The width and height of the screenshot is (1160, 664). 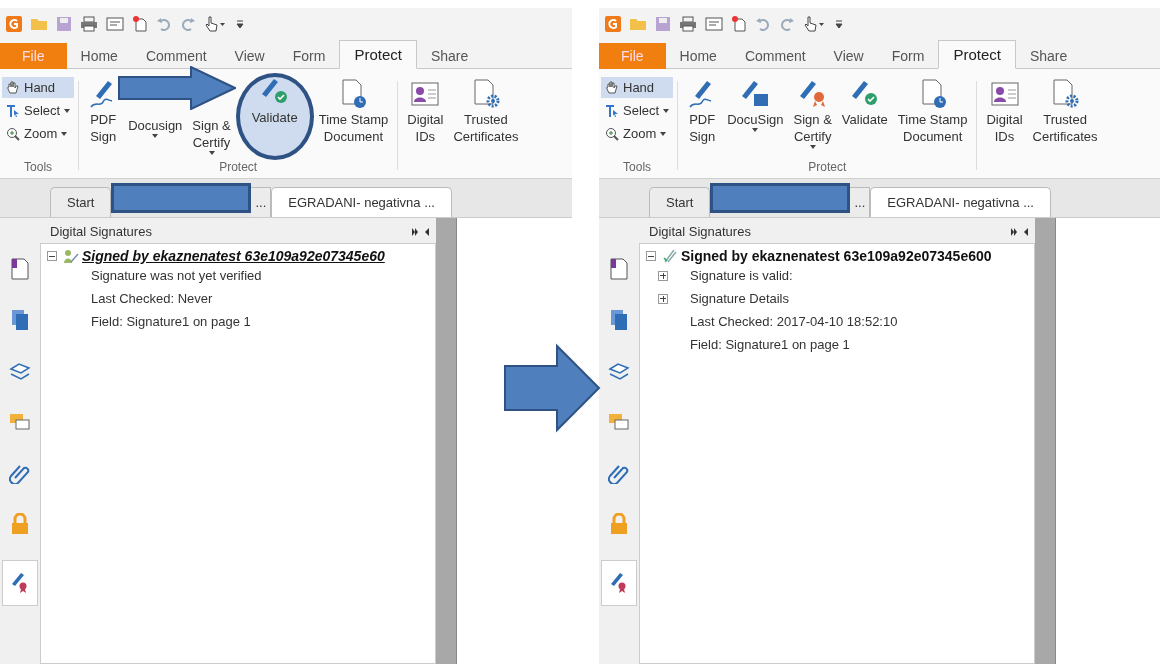 I want to click on ribbon-button: Docusign, so click(x=155, y=136).